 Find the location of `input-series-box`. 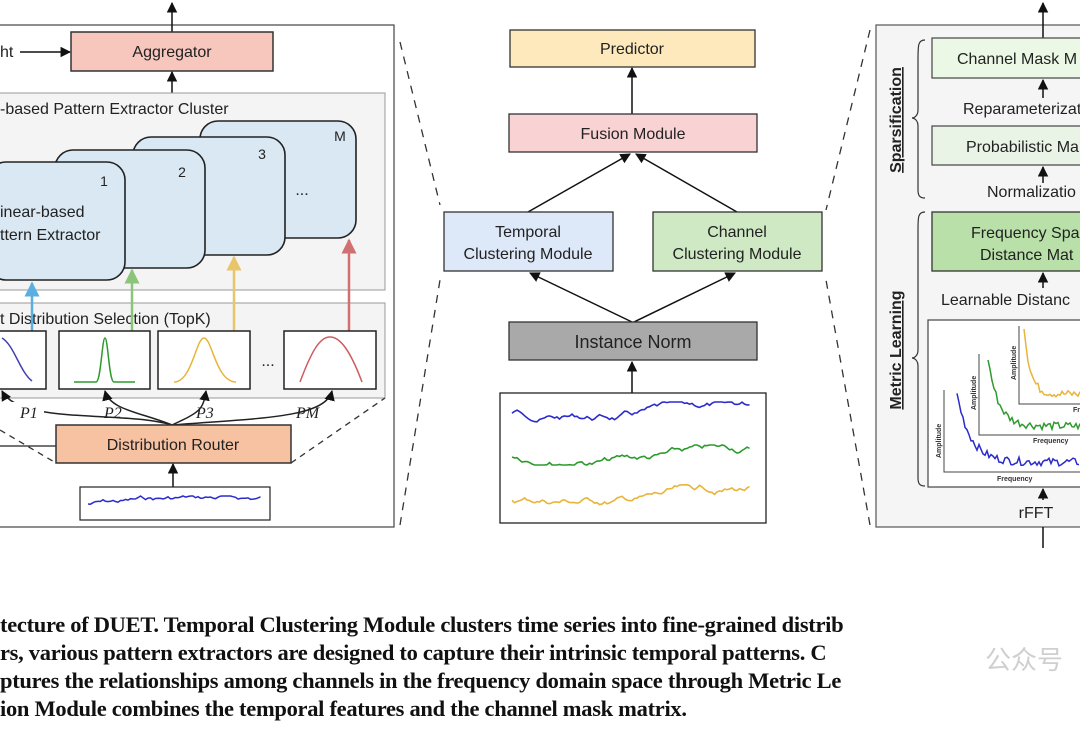

input-series-box is located at coordinates (175, 503).